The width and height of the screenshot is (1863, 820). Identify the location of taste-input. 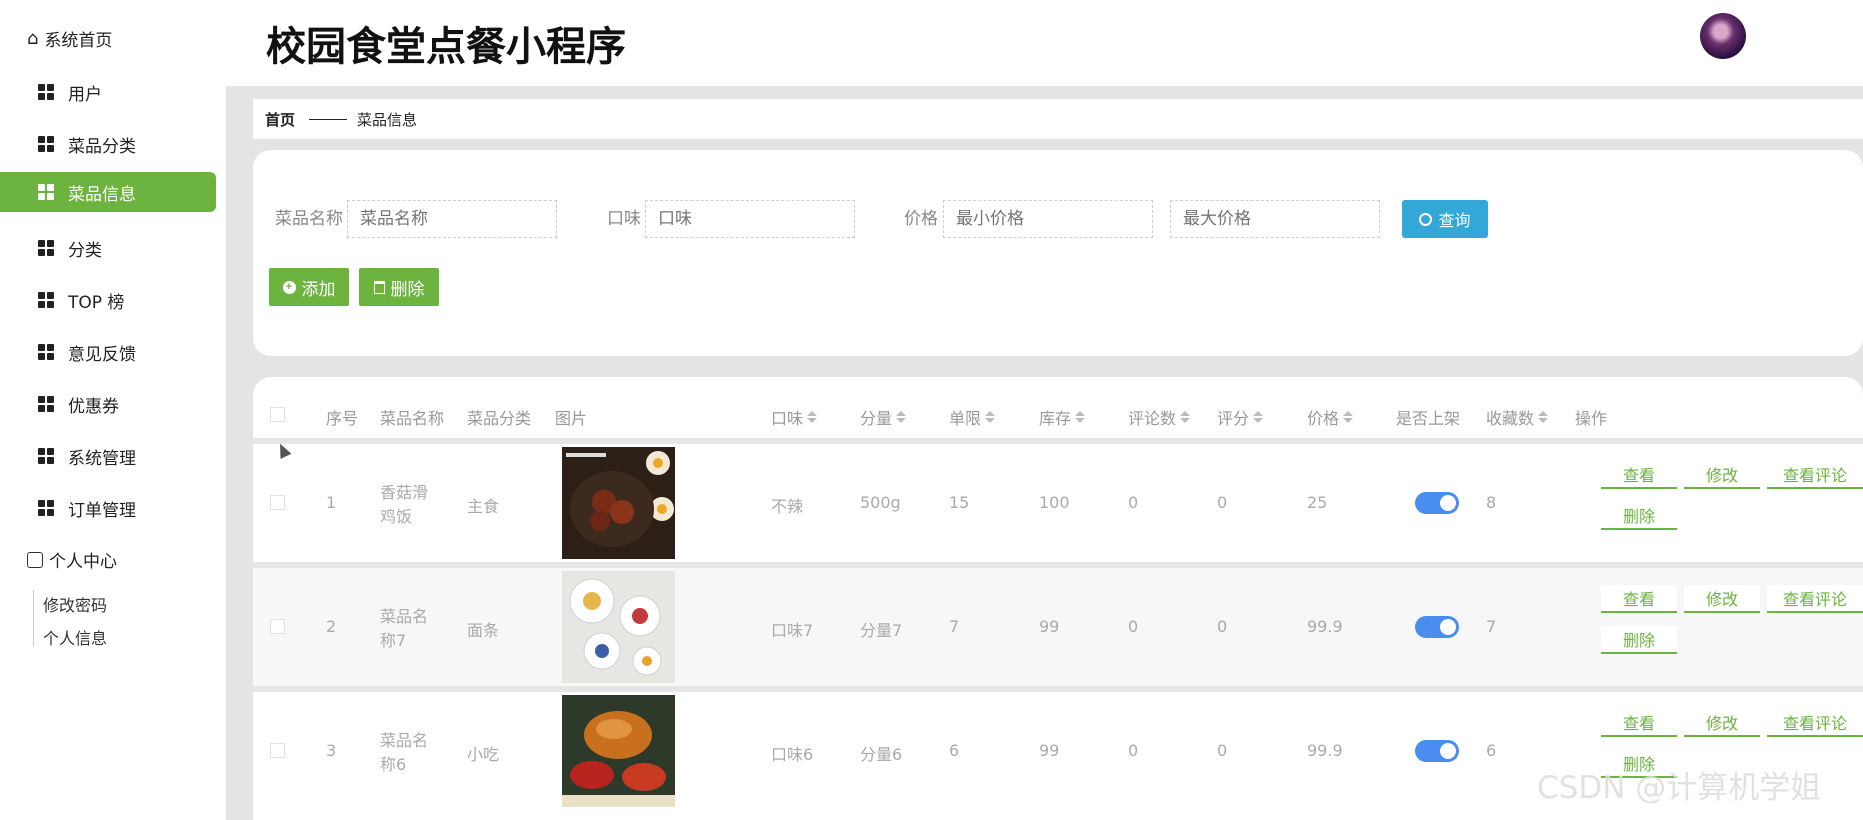
(750, 219).